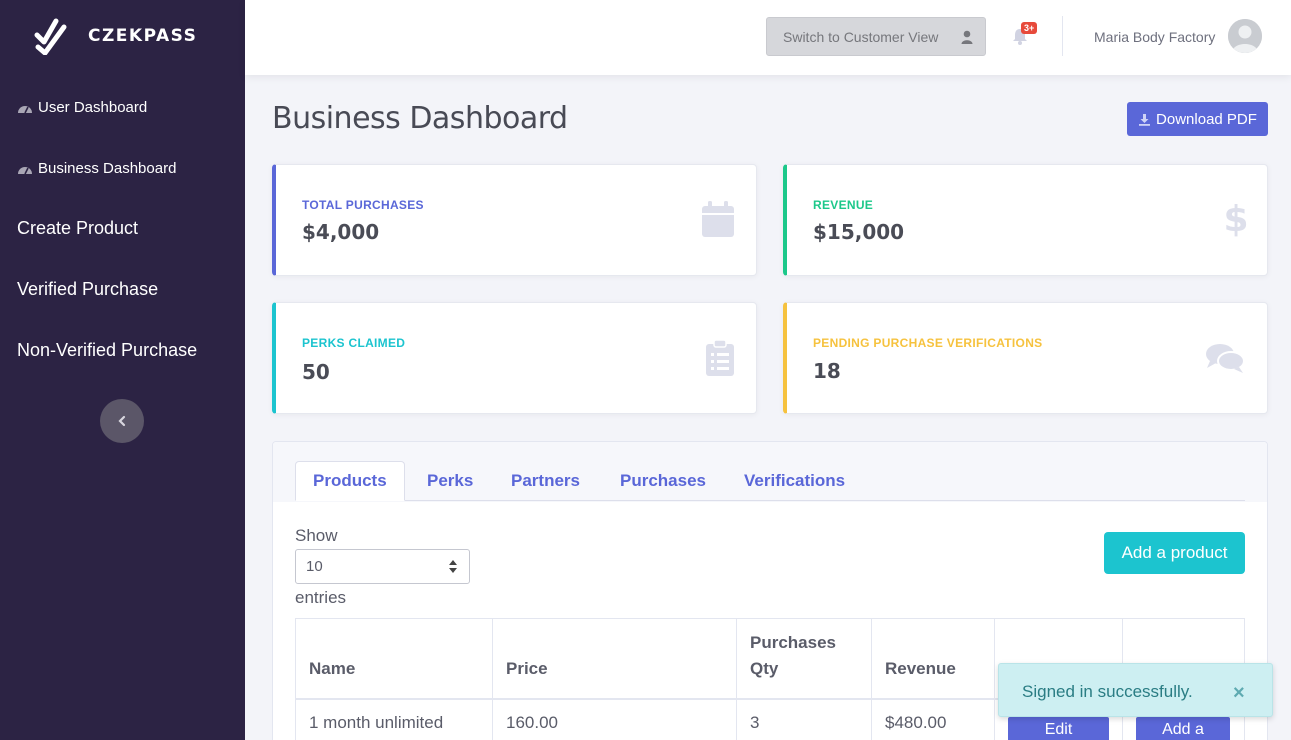 This screenshot has width=1291, height=740. I want to click on column-header-revenue: Revenue, so click(933, 659).